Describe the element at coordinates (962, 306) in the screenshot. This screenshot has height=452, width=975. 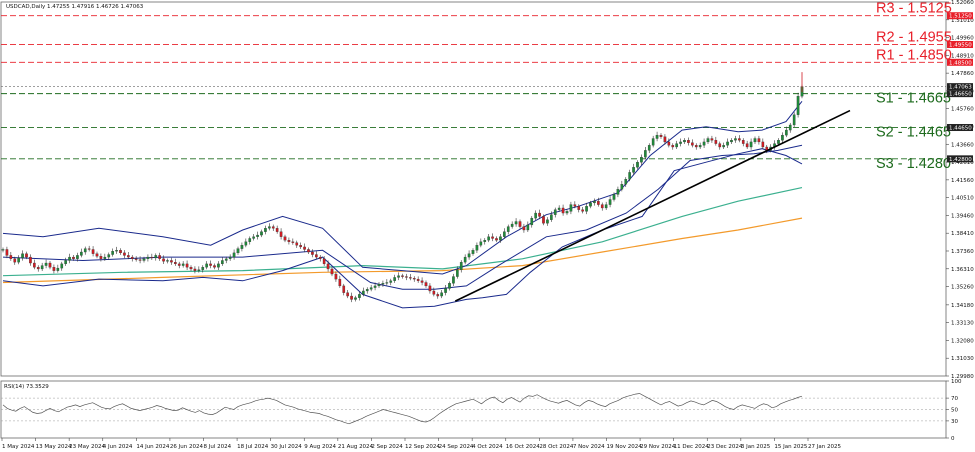
I see `price-tick-label: 1.34180` at that location.